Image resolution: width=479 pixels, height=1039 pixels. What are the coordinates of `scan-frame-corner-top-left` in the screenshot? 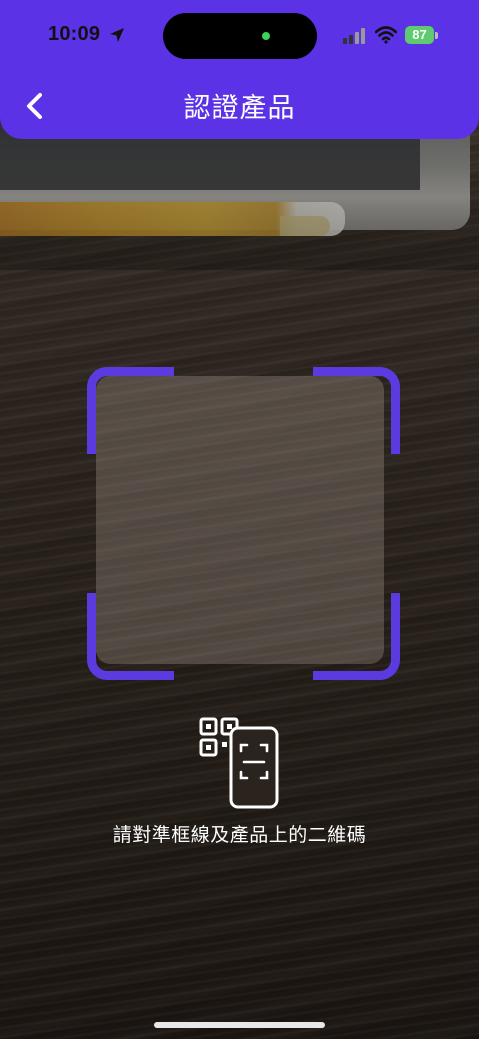 It's located at (130, 410).